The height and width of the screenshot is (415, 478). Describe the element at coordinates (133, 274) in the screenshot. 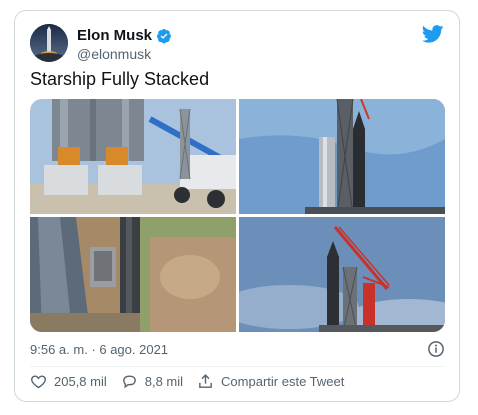

I see `photo-aerial-view` at that location.